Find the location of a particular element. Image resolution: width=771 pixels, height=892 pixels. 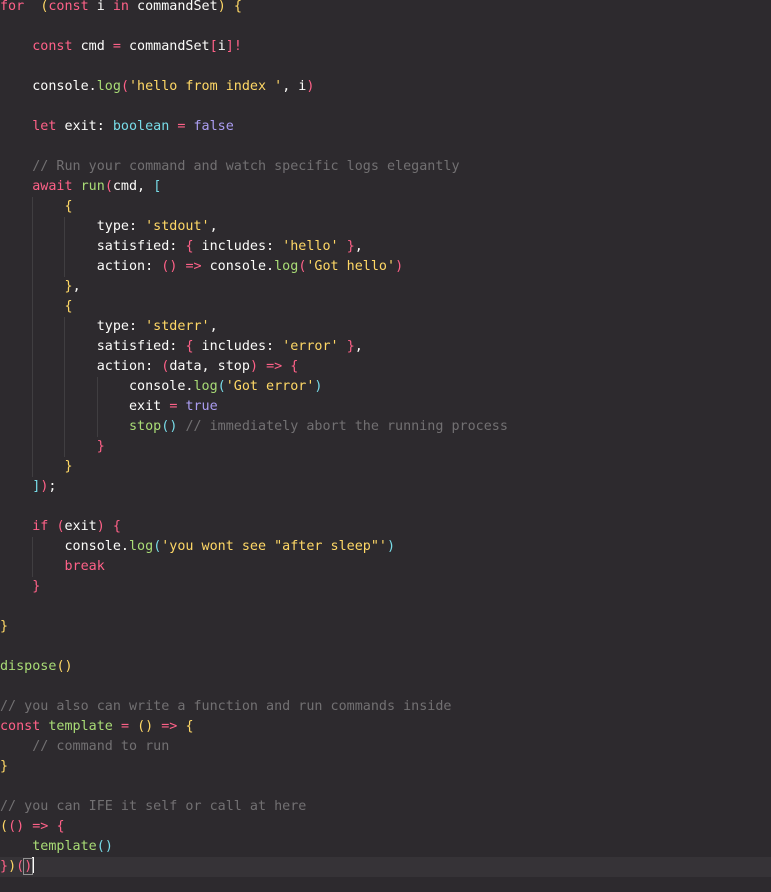

text-cursor is located at coordinates (33, 865).